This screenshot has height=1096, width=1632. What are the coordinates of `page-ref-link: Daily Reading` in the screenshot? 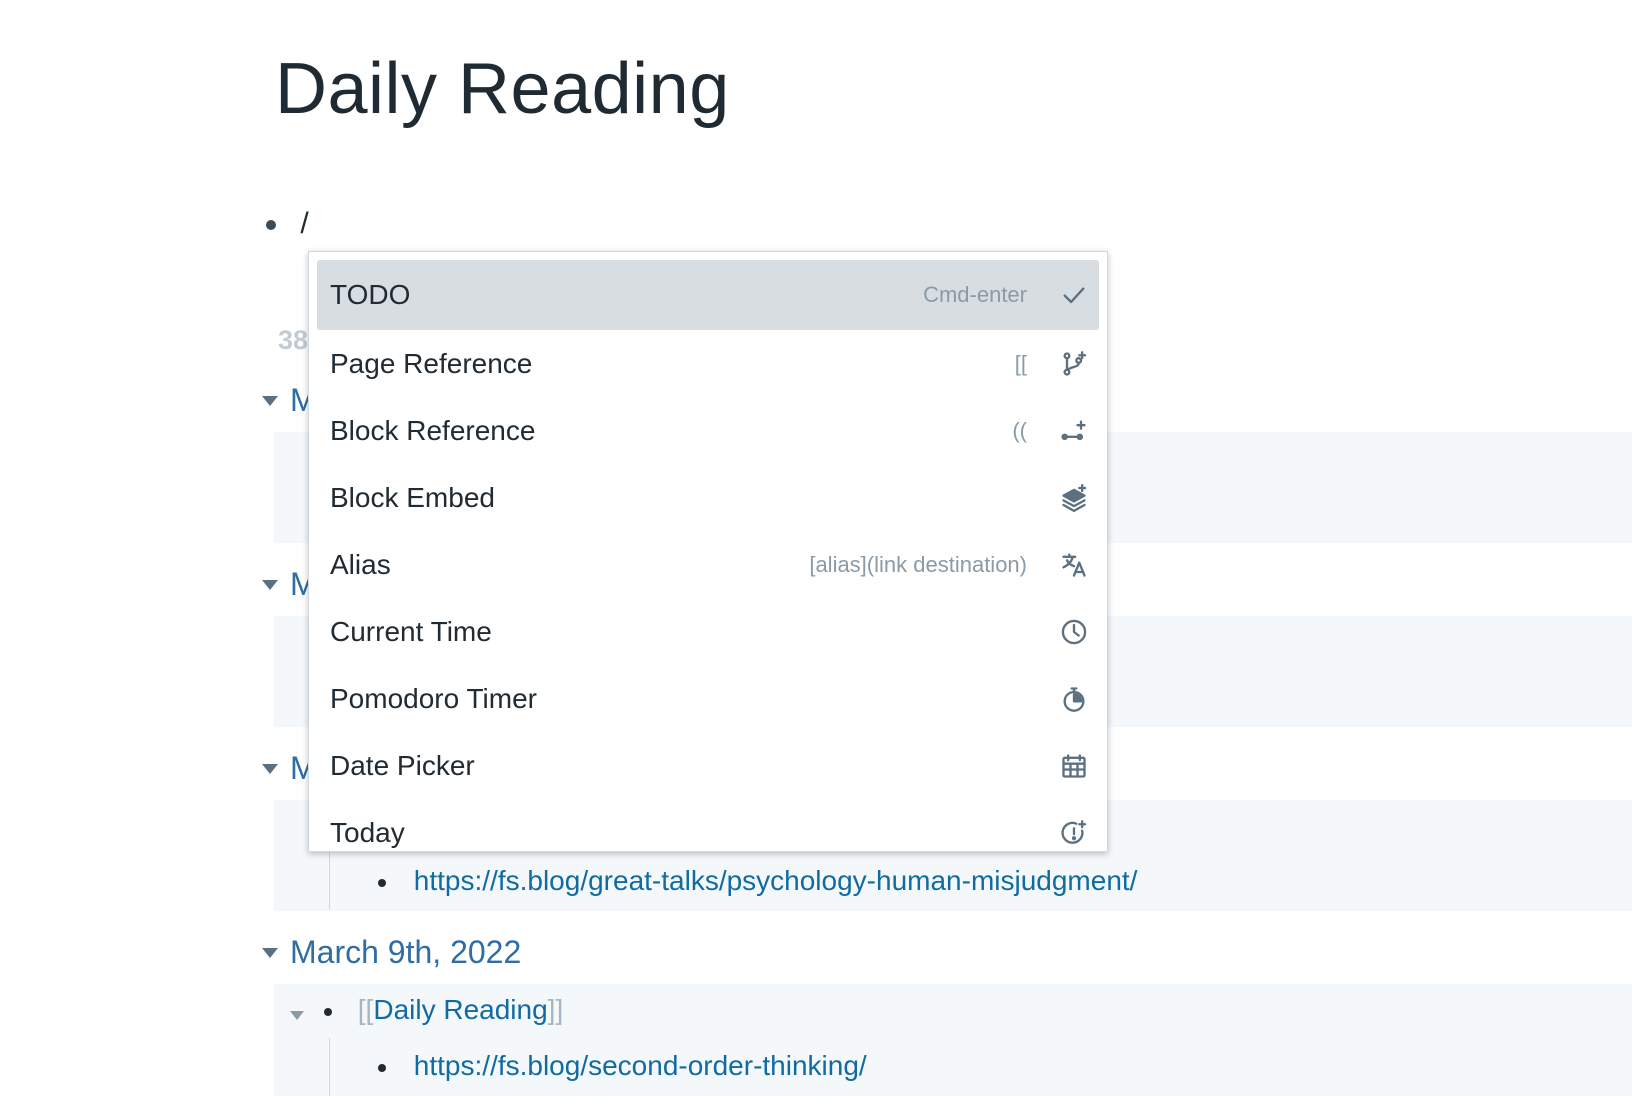 It's located at (460, 1009).